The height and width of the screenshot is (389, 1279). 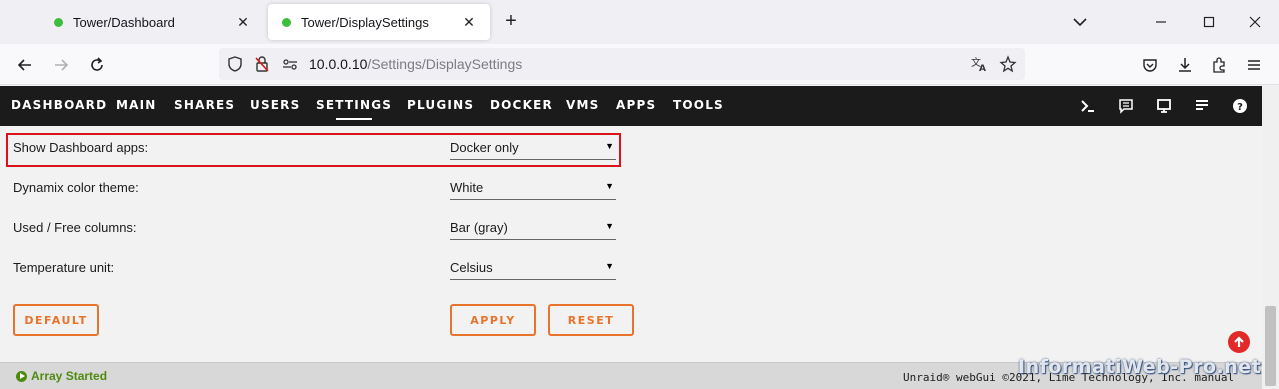 I want to click on menu-docker: DOCKER, so click(x=521, y=105).